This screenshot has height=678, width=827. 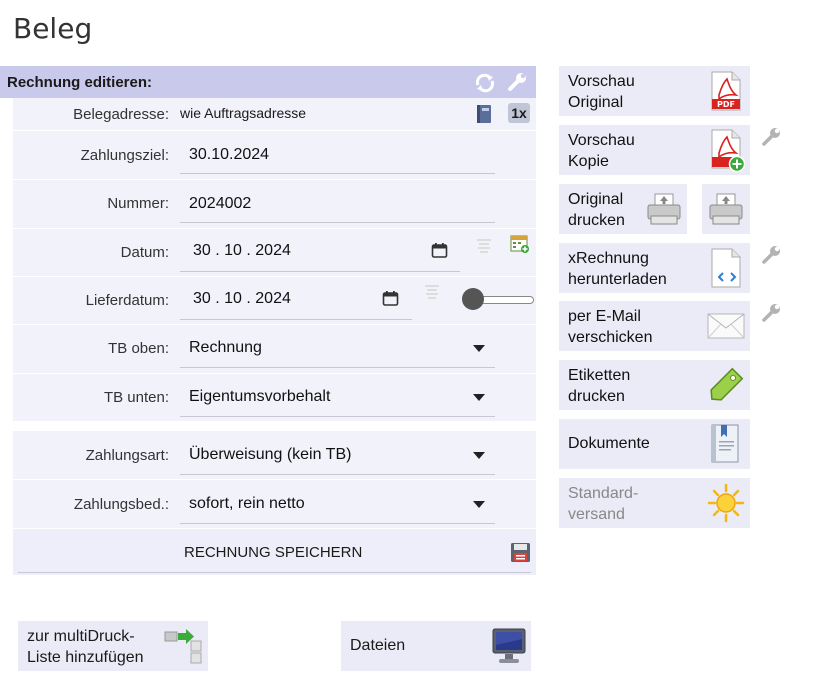 I want to click on zahlungsziel-input: 30.10.2024, so click(x=229, y=155).